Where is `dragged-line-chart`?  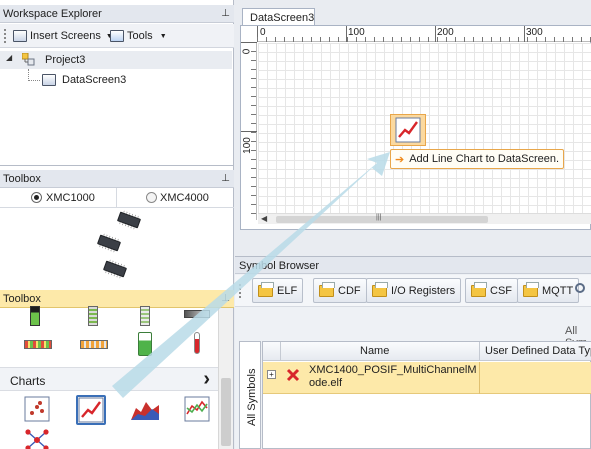 dragged-line-chart is located at coordinates (408, 130).